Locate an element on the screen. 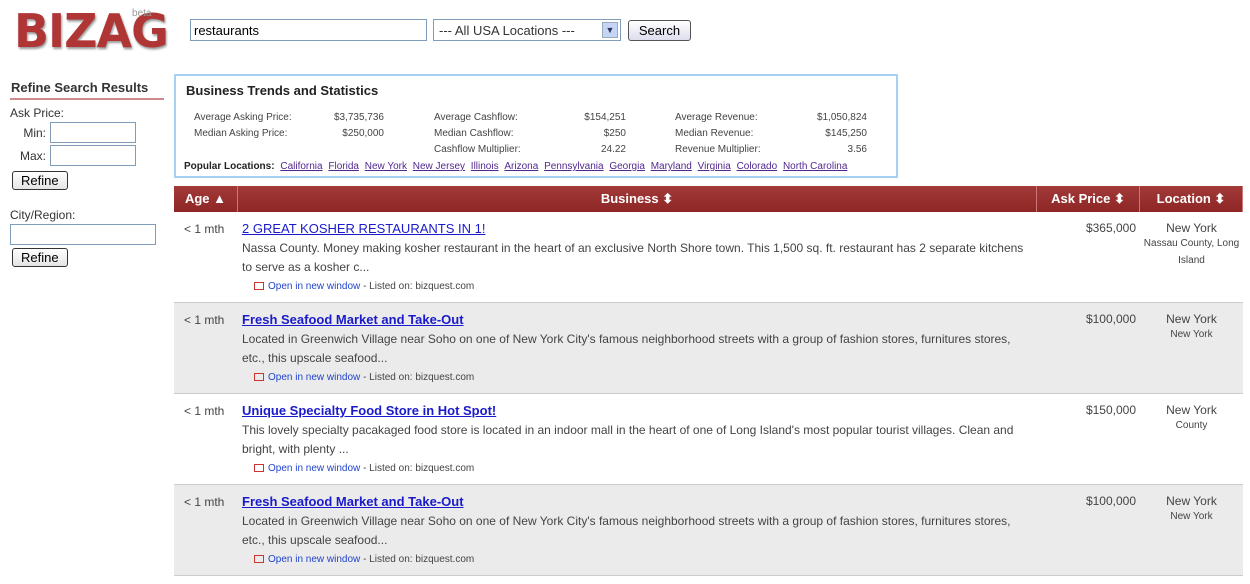 The height and width of the screenshot is (584, 1250). ask-price-label: Ask Price: is located at coordinates (37, 113).